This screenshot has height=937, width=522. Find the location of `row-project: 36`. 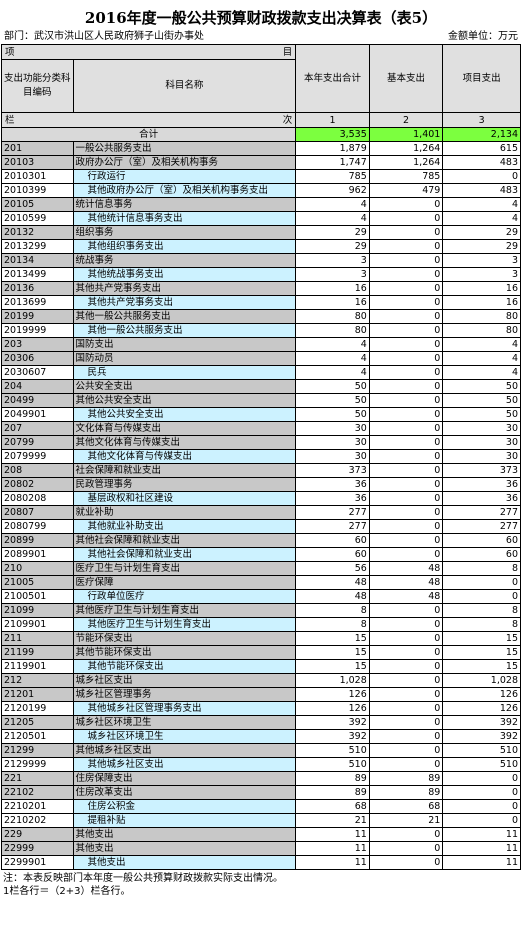

row-project: 36 is located at coordinates (481, 484).